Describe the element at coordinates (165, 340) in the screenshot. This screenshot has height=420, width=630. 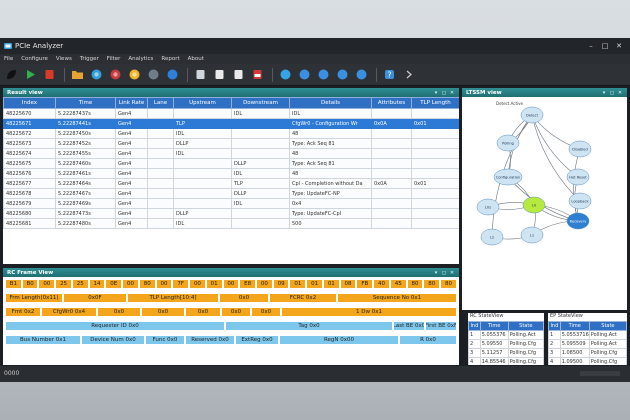
I see `frame-field: Func 0x0` at that location.